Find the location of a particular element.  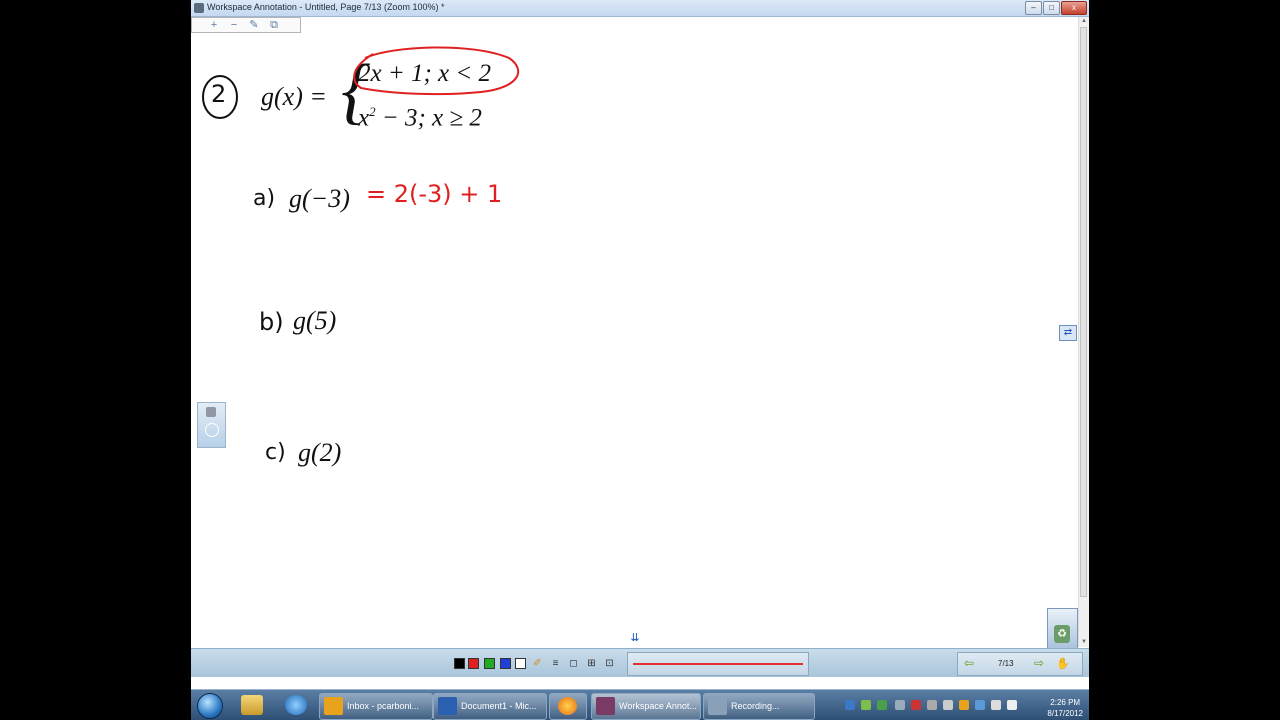

annotation-toolbar: + − ✎ ⧉ is located at coordinates (246, 25).